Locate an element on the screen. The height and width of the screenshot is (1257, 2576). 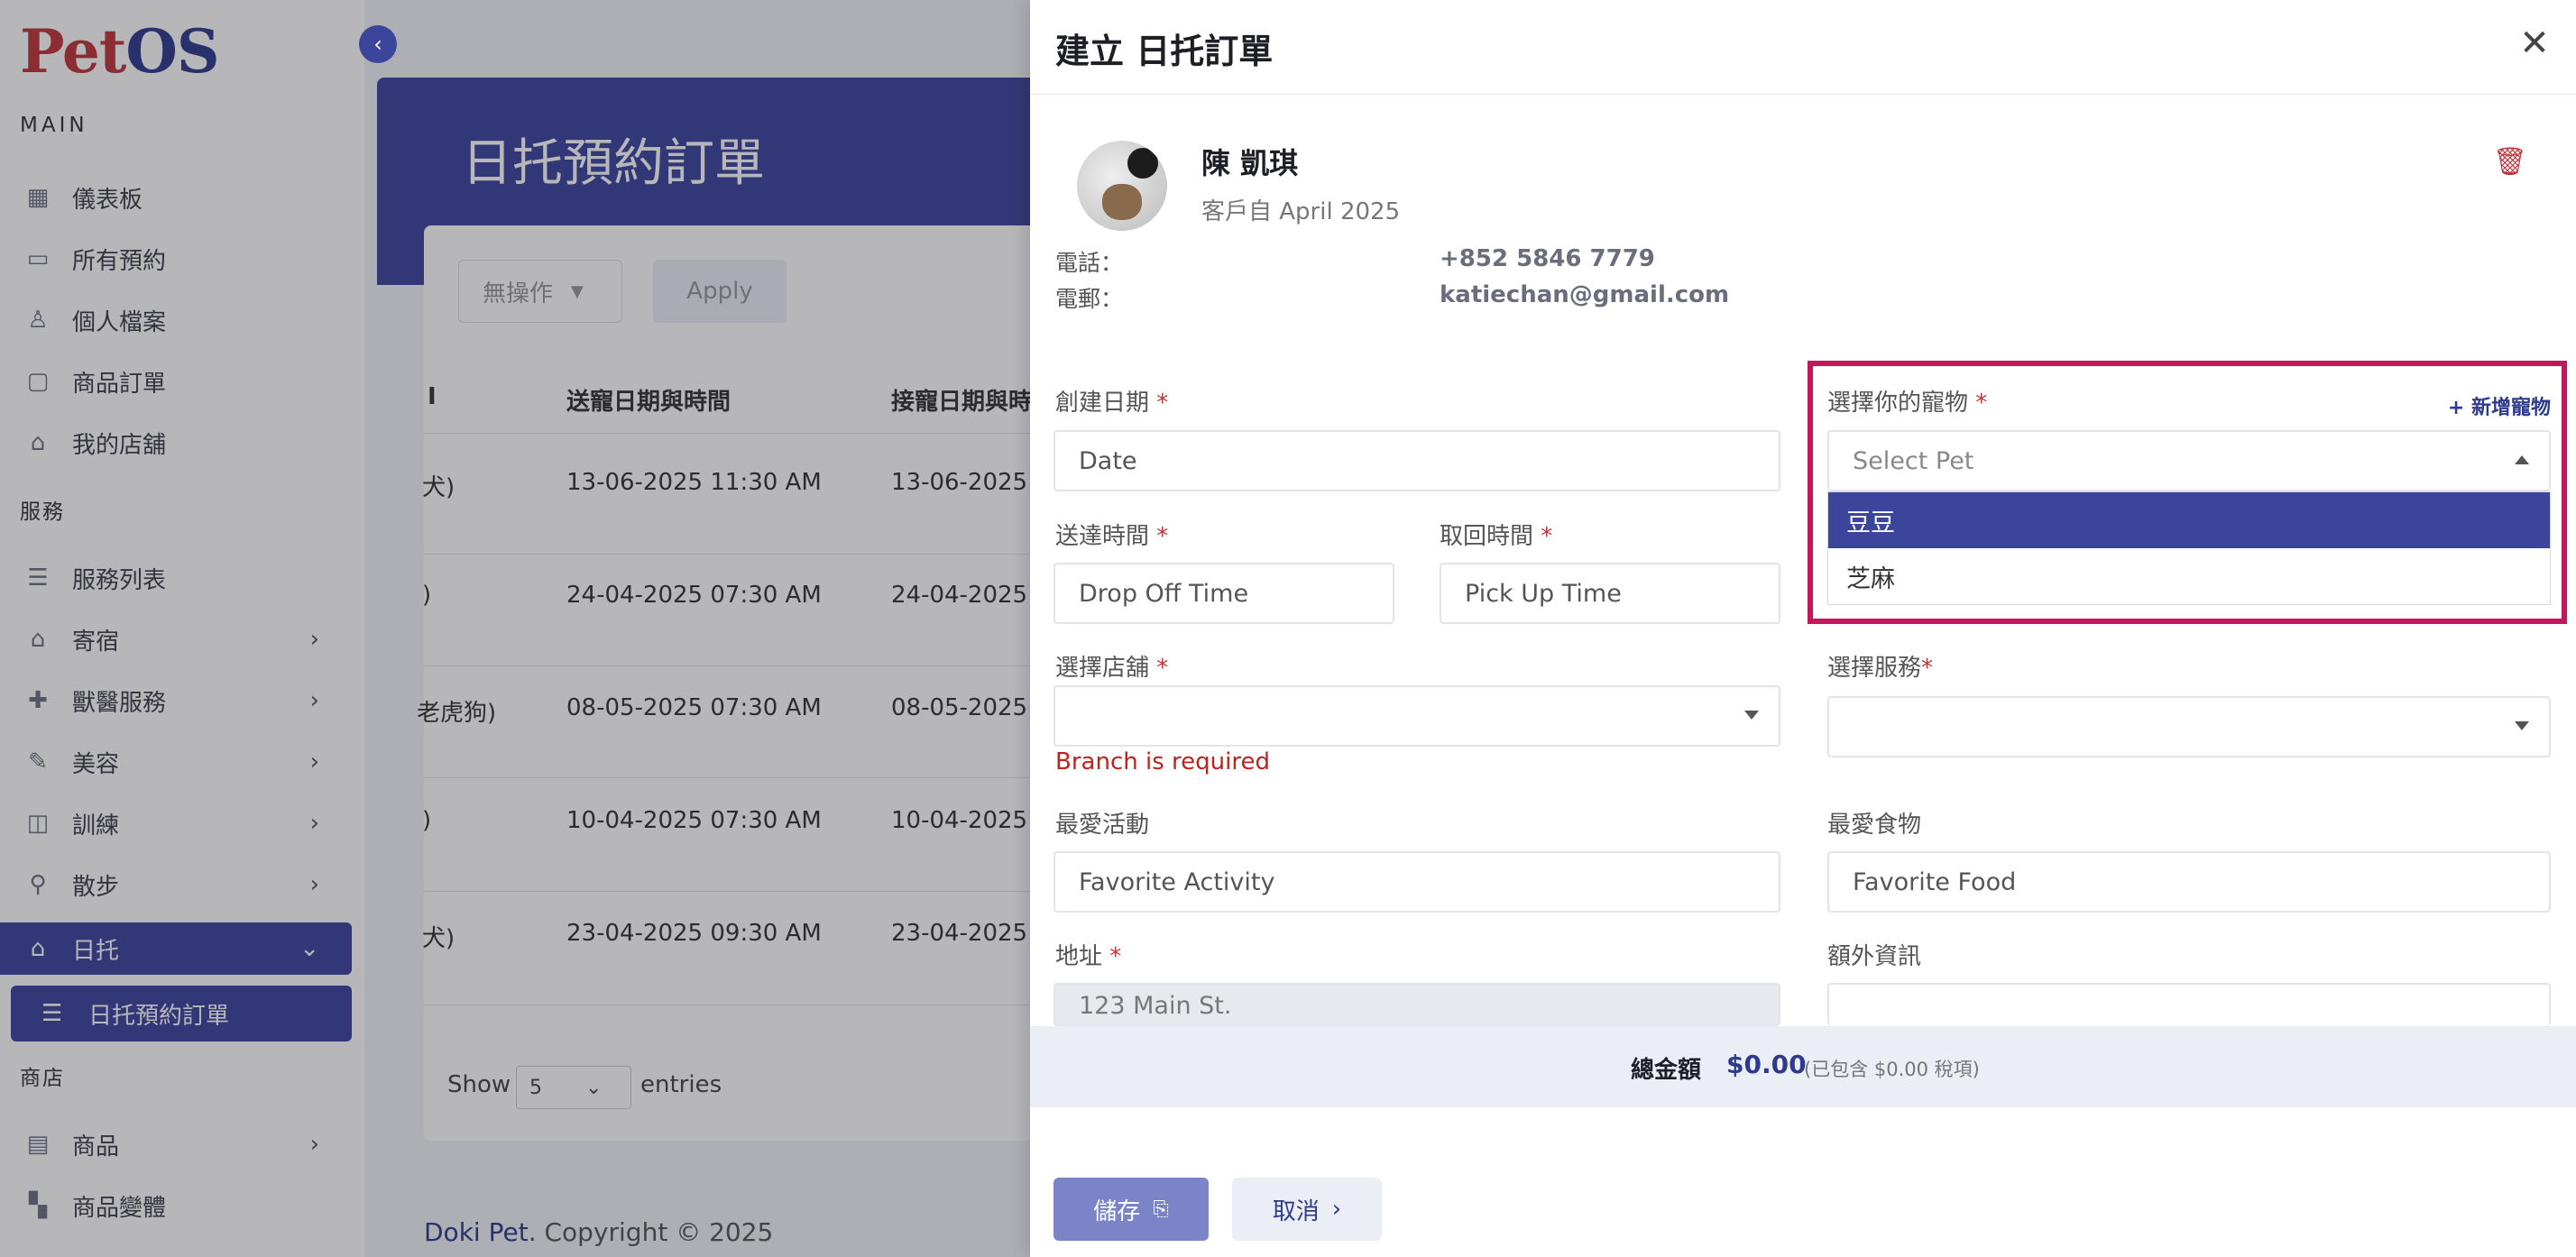
total-tax-note: (已包含 $0.00 稅項) is located at coordinates (1892, 1069).